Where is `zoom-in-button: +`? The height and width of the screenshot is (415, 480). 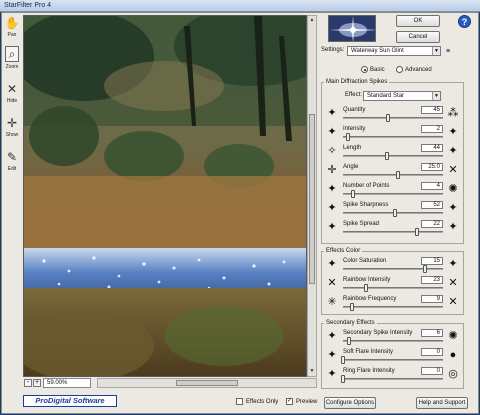
zoom-in-button: + is located at coordinates (37, 383).